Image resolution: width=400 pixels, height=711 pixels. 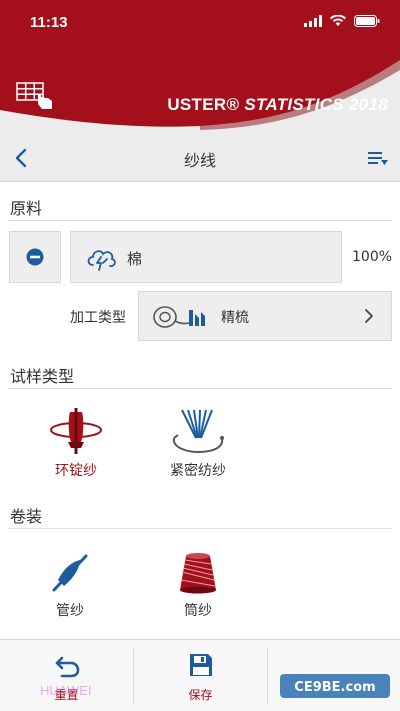 What do you see at coordinates (49, 22) in the screenshot?
I see `status-time: 11:13` at bounding box center [49, 22].